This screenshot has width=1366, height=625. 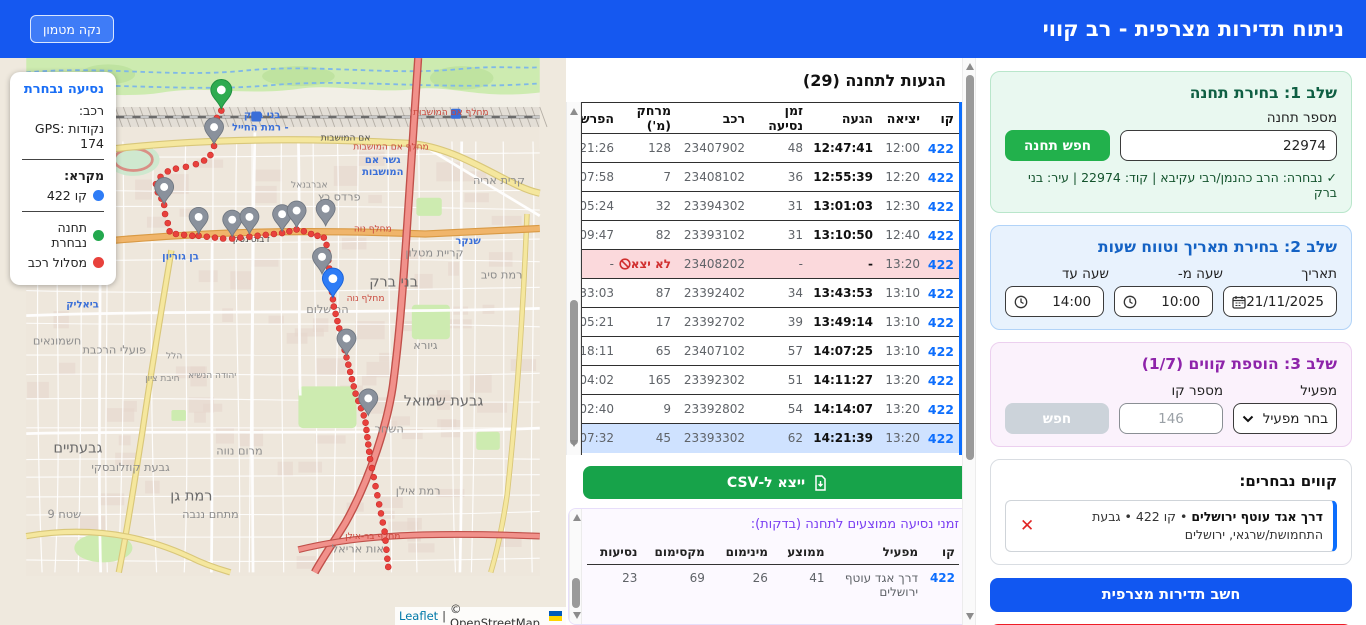 What do you see at coordinates (393, 283) in the screenshot?
I see `map-label: בני ברק` at bounding box center [393, 283].